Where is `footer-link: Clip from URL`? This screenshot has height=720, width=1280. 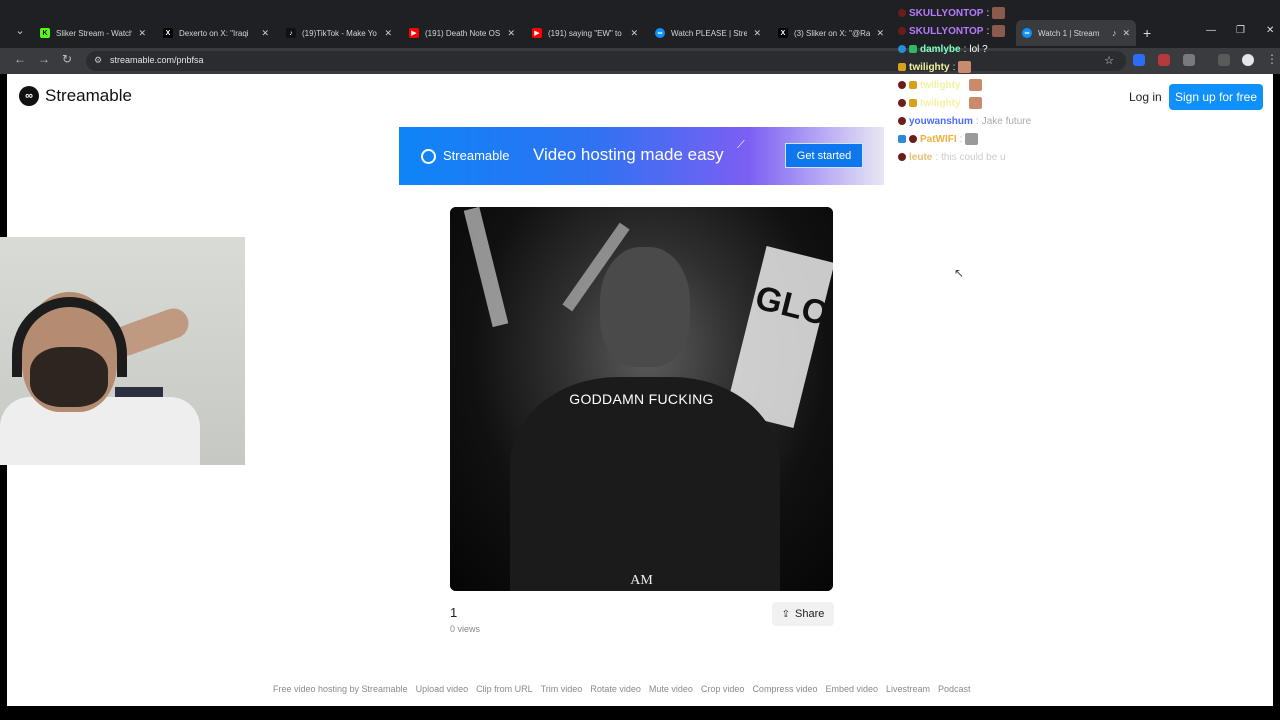 footer-link: Clip from URL is located at coordinates (504, 689).